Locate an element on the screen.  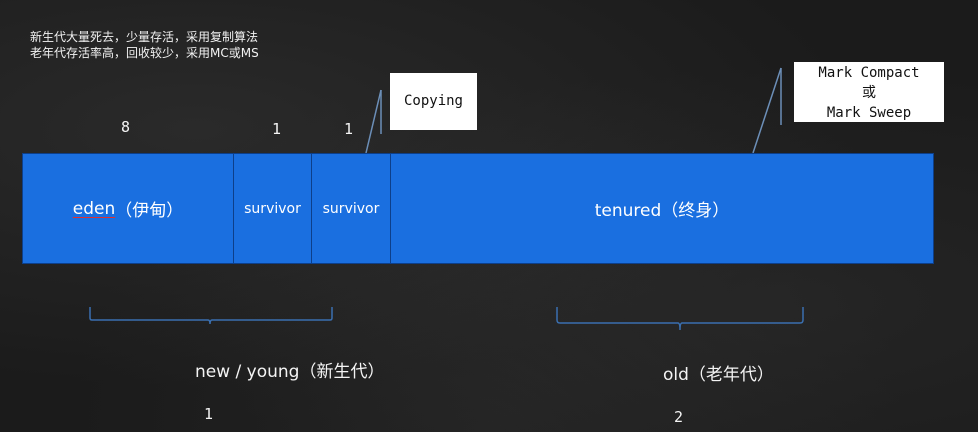
young-generation-label: new / young（新生代） is located at coordinates (290, 372).